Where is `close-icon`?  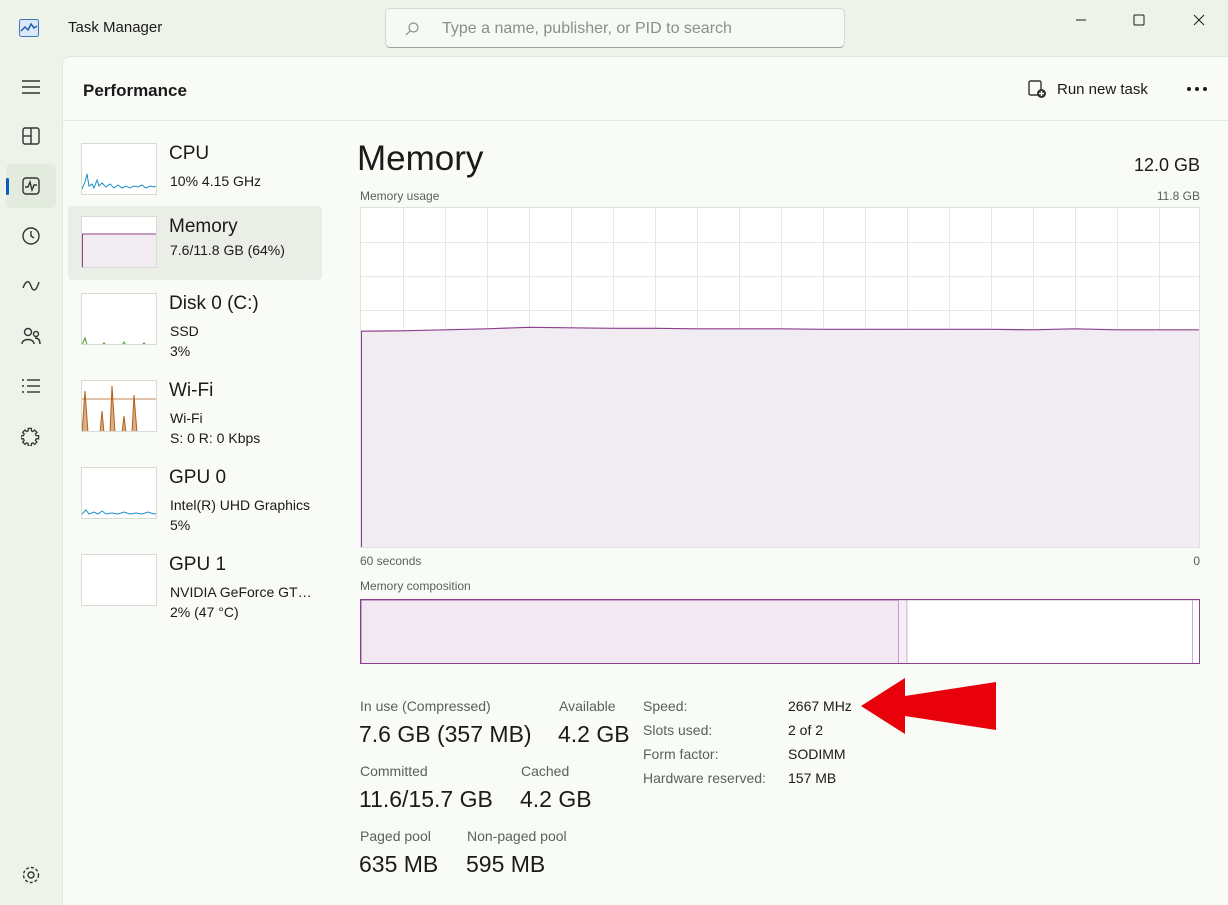
close-icon is located at coordinates (1199, 20).